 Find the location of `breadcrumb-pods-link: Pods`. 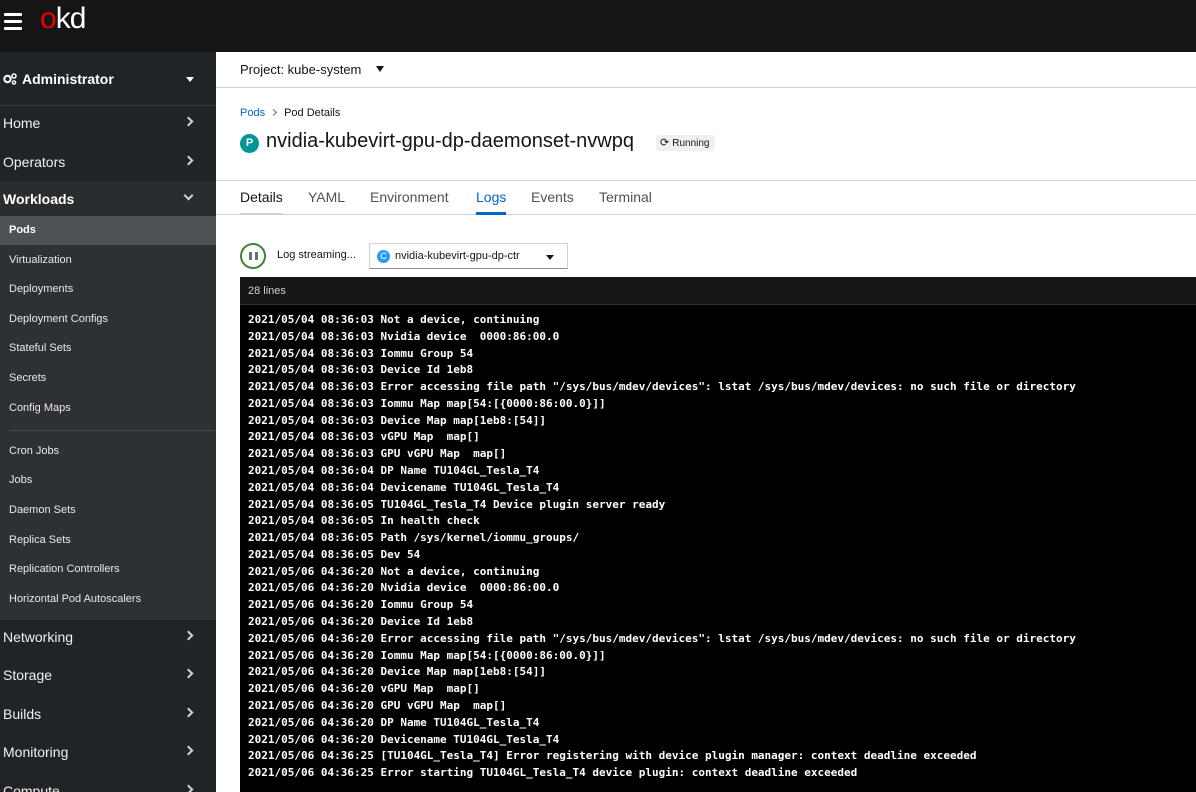

breadcrumb-pods-link: Pods is located at coordinates (252, 113).